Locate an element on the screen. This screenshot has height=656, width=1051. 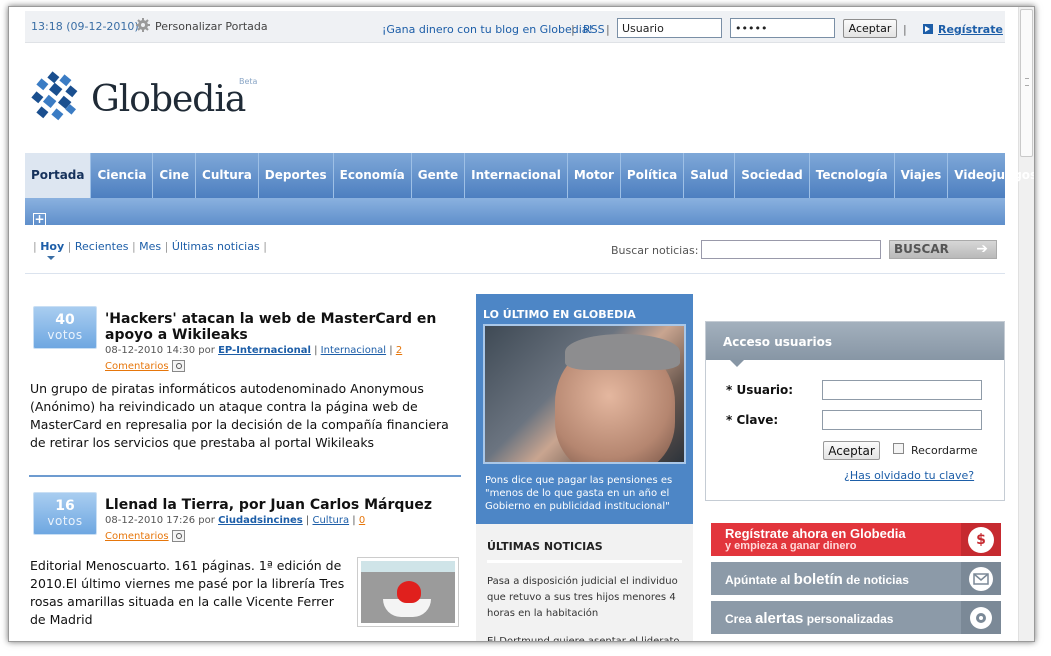
vote-button: 40 votos is located at coordinates (65, 327).